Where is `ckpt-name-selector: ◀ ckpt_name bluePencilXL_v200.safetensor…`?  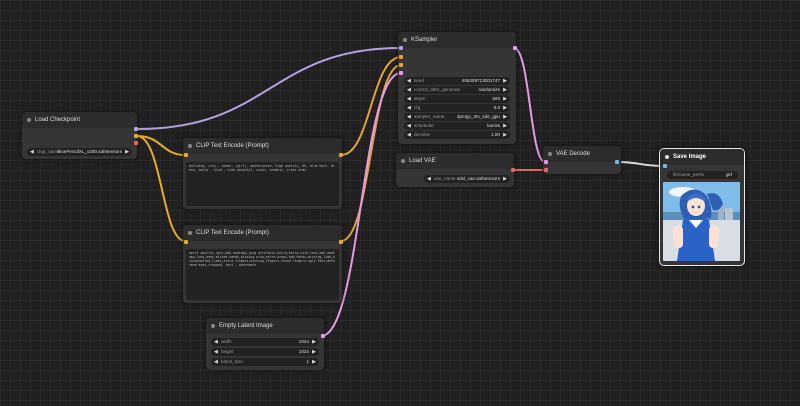 ckpt-name-selector: ◀ ckpt_name bluePencilXL_v200.safetensor… is located at coordinates (79, 152).